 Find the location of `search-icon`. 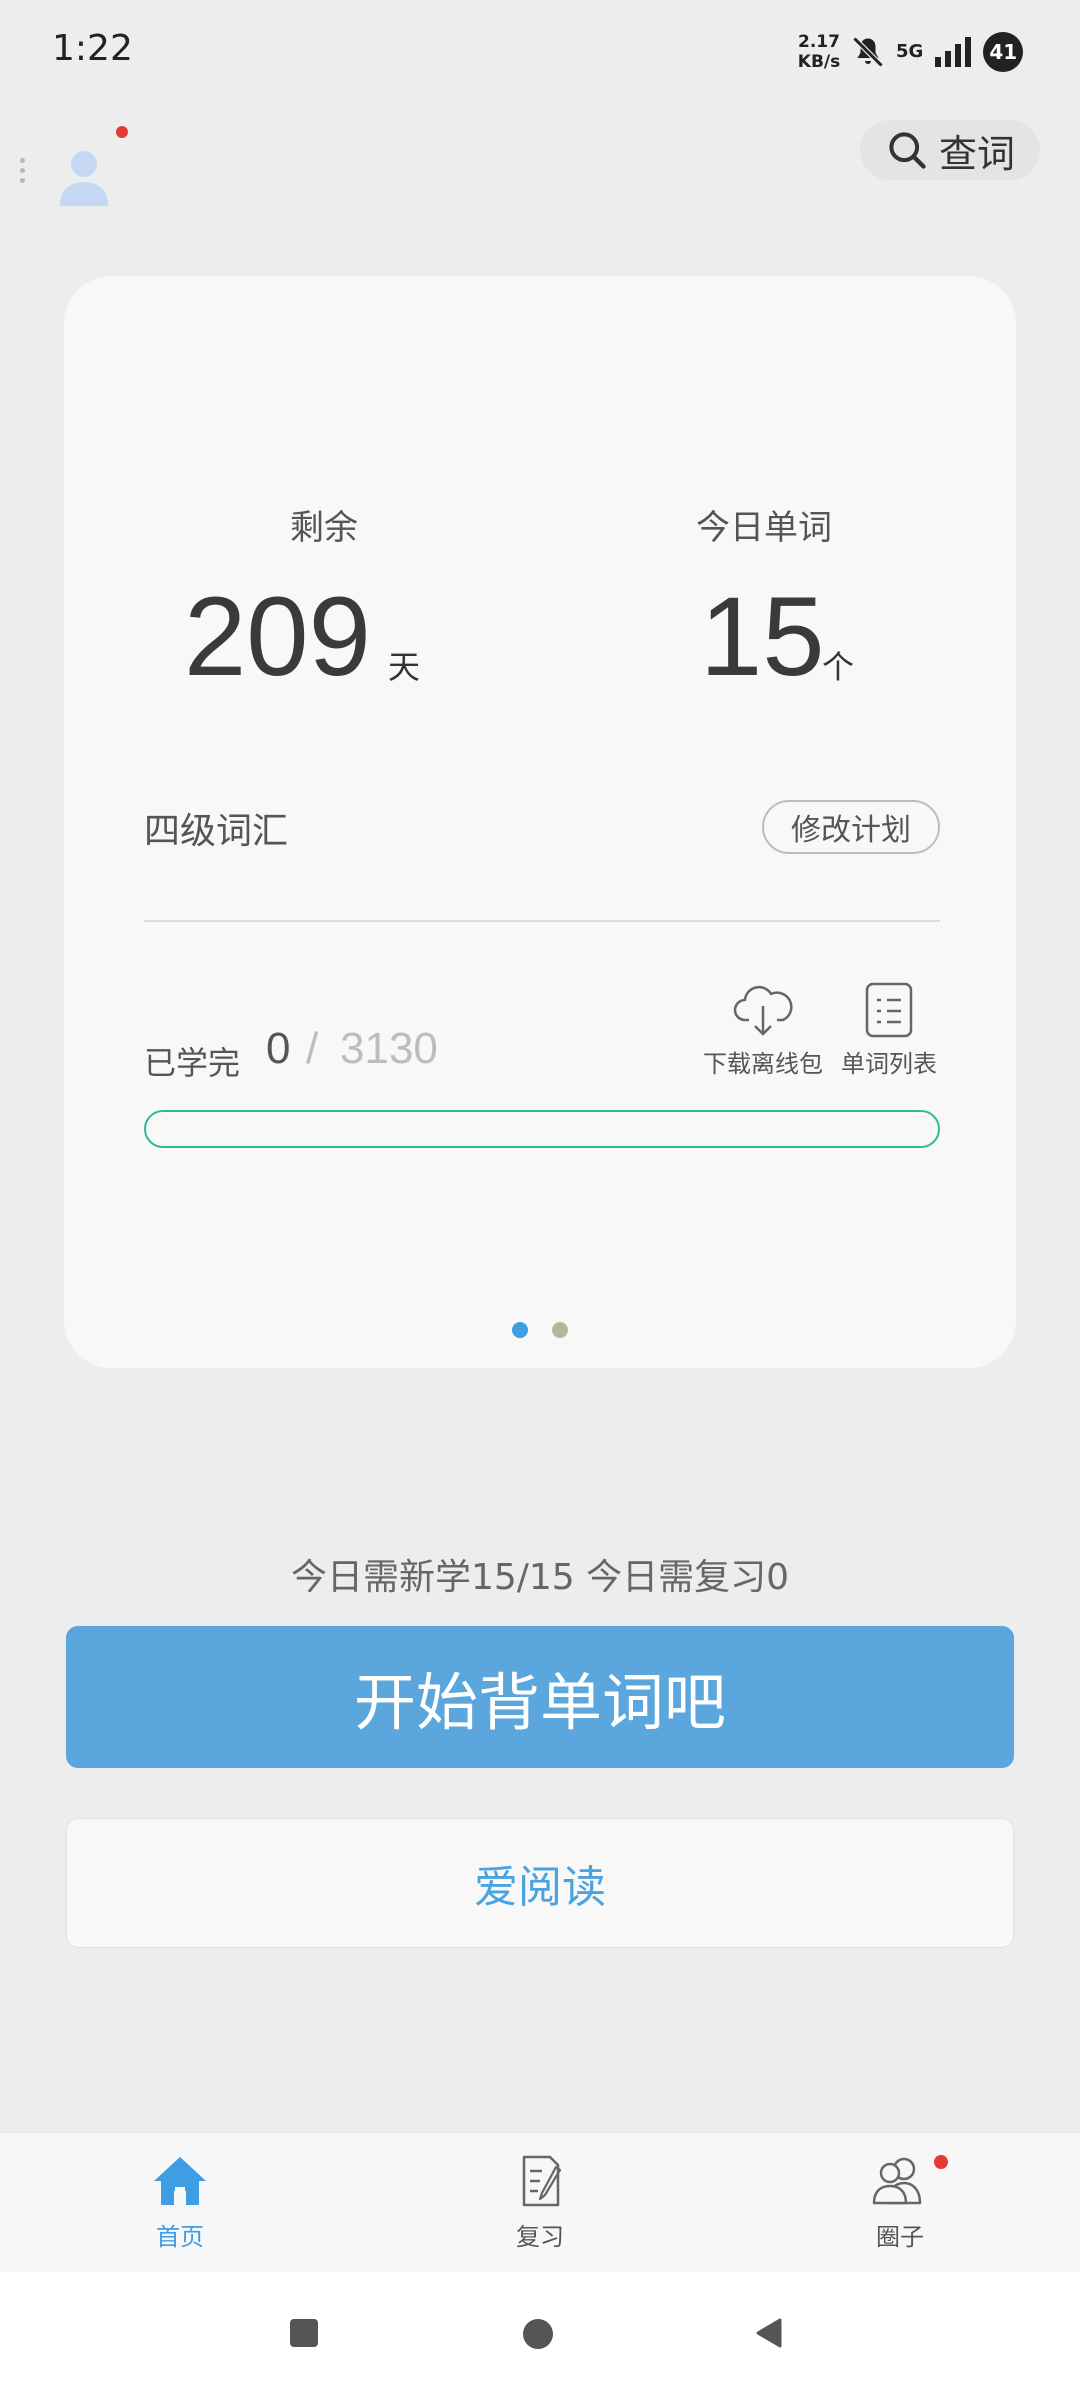

search-icon is located at coordinates (907, 150).